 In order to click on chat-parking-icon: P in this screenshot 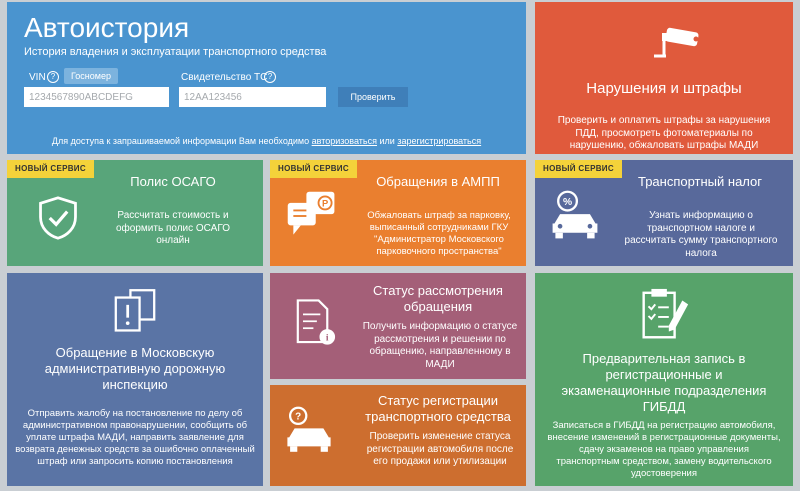, I will do `click(311, 213)`.